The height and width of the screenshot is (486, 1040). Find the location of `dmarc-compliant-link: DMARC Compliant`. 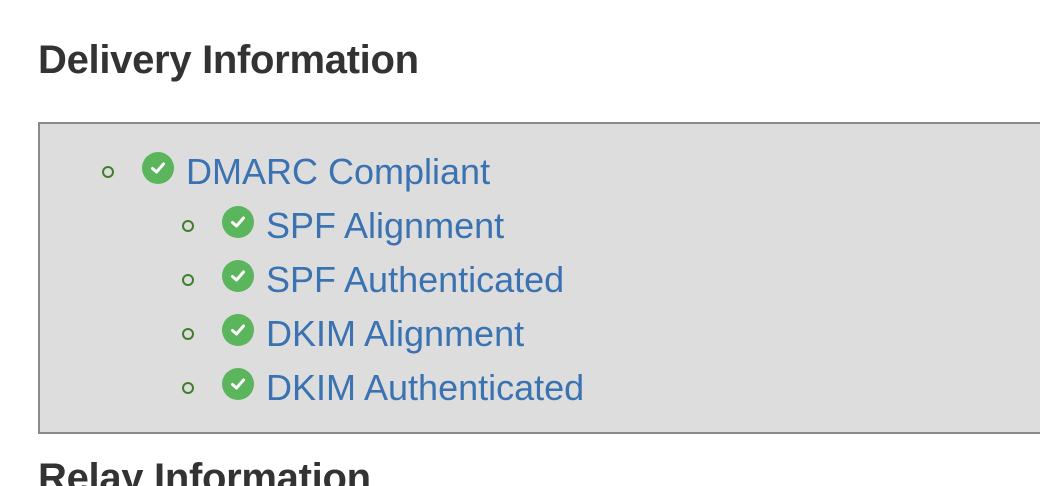

dmarc-compliant-link: DMARC Compliant is located at coordinates (338, 172).